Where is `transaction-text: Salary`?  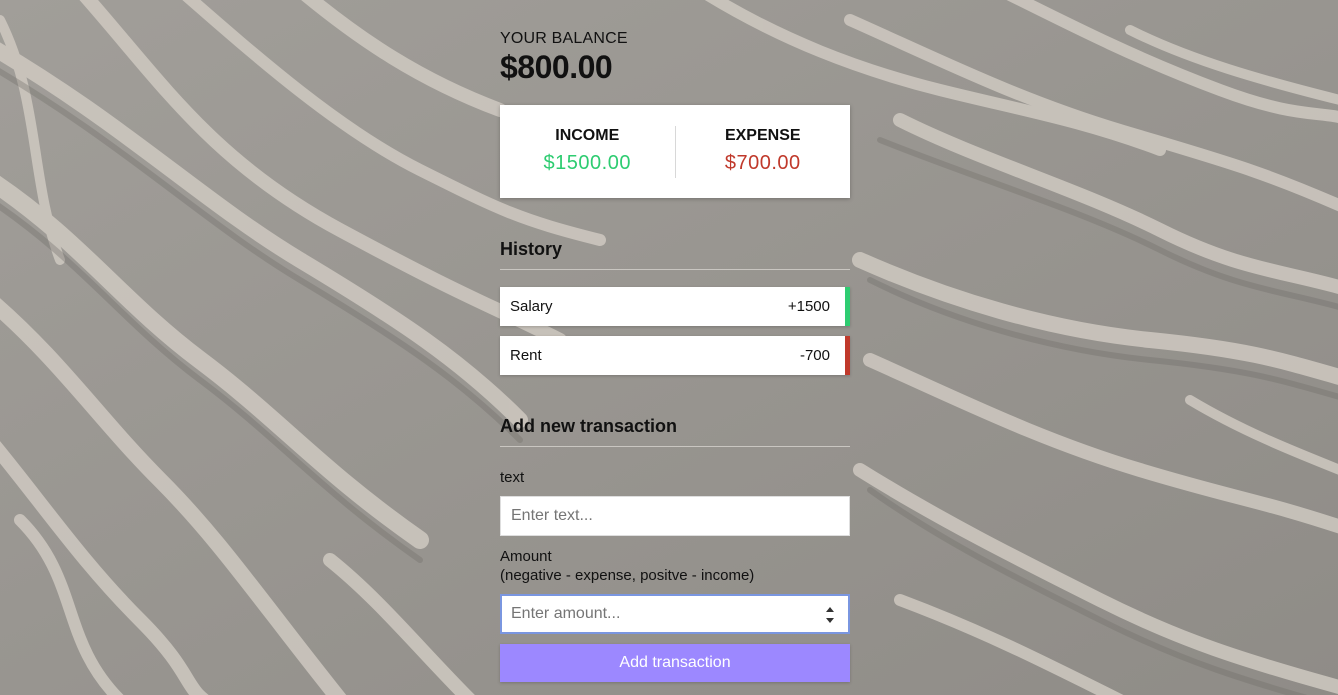
transaction-text: Salary is located at coordinates (531, 306).